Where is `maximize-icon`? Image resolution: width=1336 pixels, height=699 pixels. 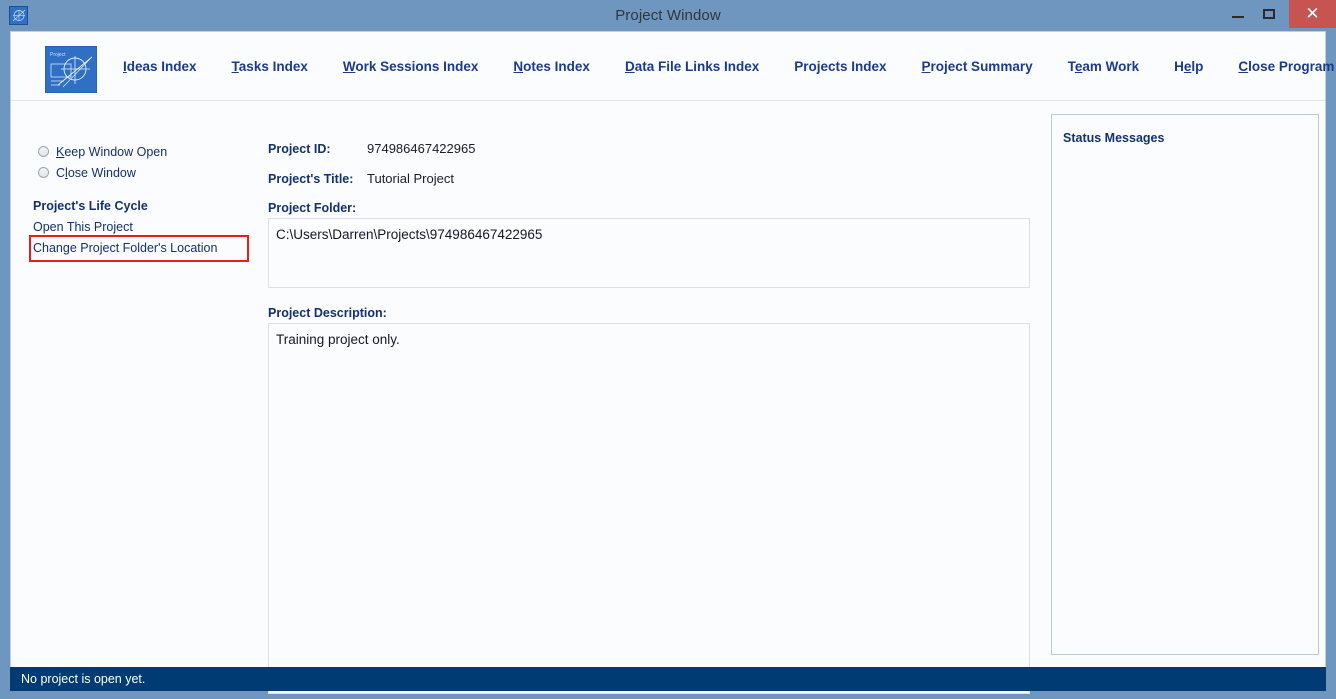
maximize-icon is located at coordinates (1268, 14).